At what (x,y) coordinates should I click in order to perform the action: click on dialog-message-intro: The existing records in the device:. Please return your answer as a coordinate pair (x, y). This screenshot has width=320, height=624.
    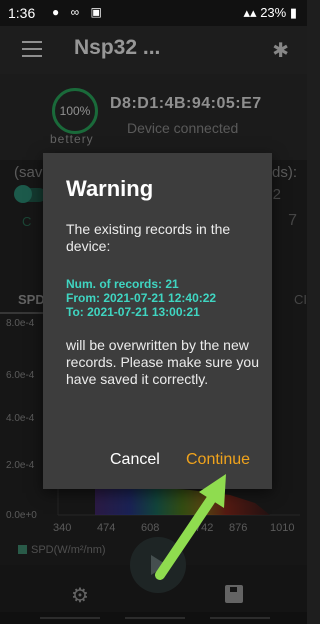
    Looking at the image, I should click on (148, 237).